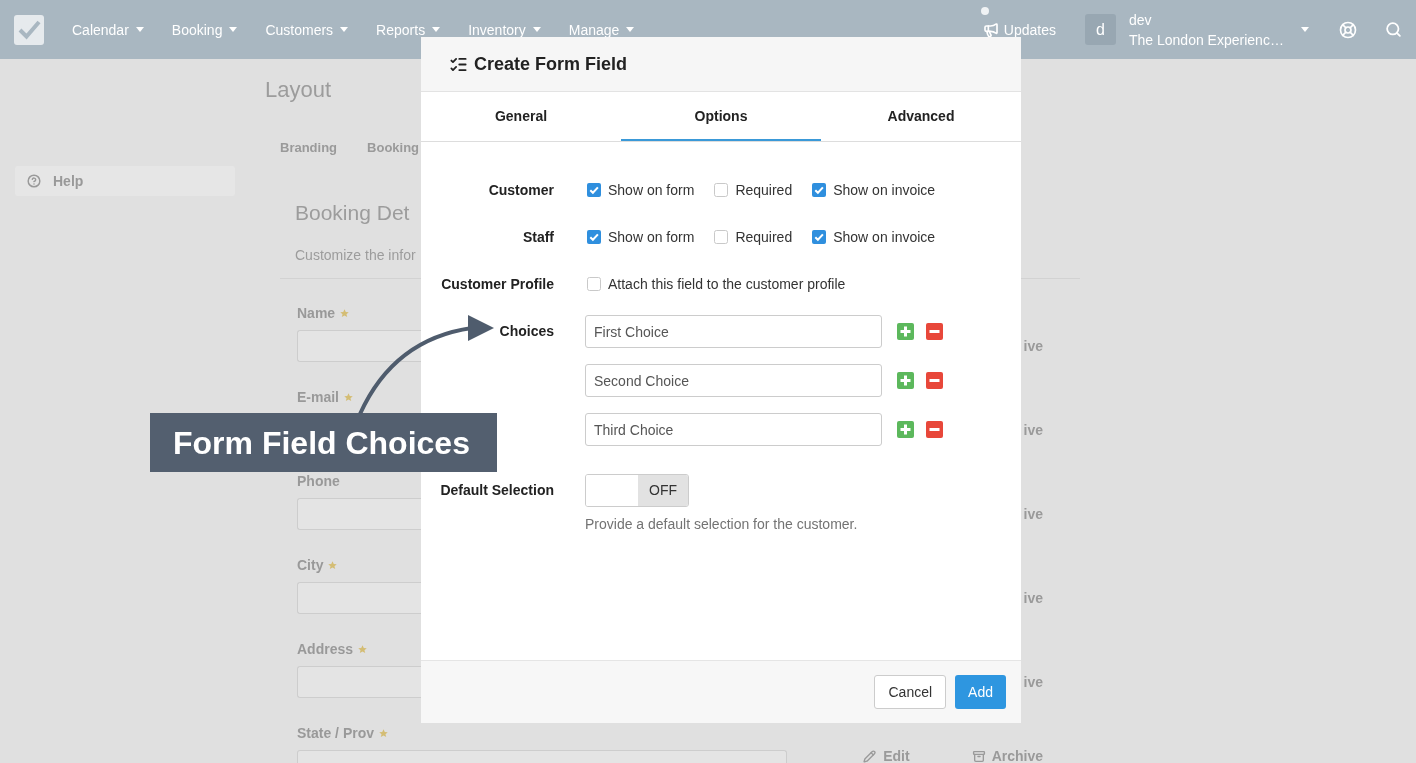 The height and width of the screenshot is (763, 1416). What do you see at coordinates (316, 313) in the screenshot?
I see `field-label: Name` at bounding box center [316, 313].